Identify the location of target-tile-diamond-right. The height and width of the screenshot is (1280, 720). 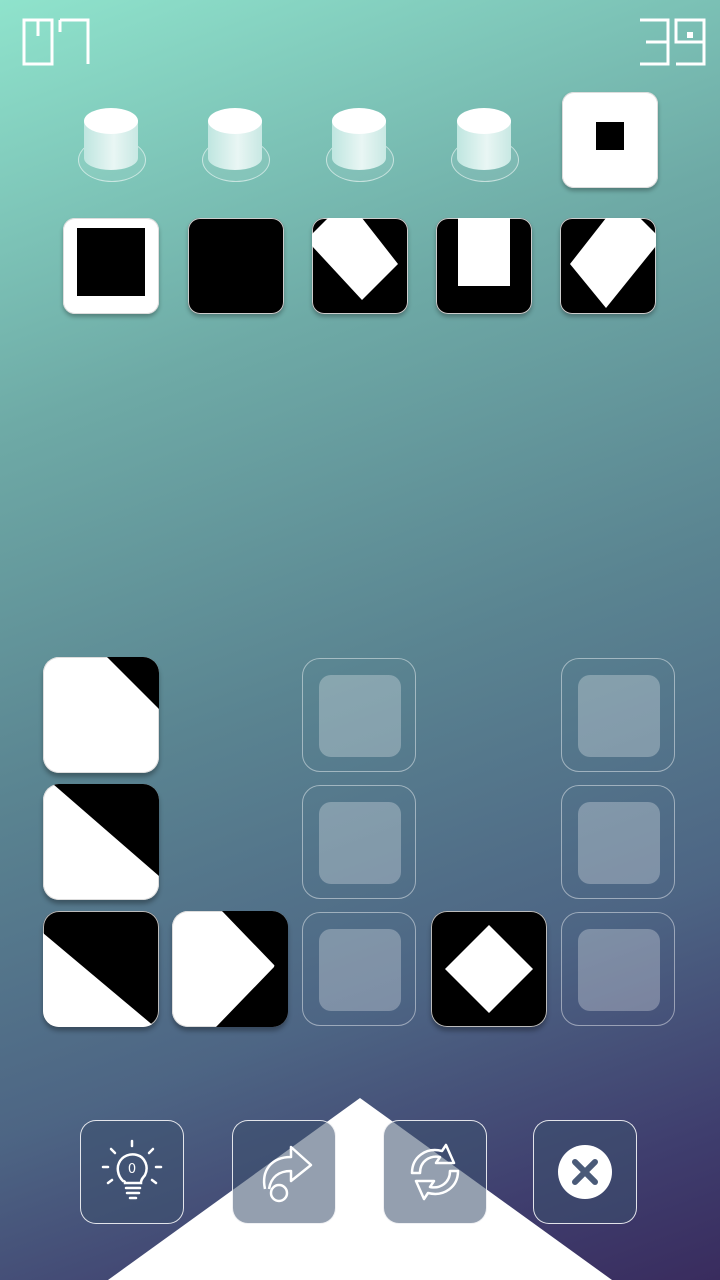
(360, 266).